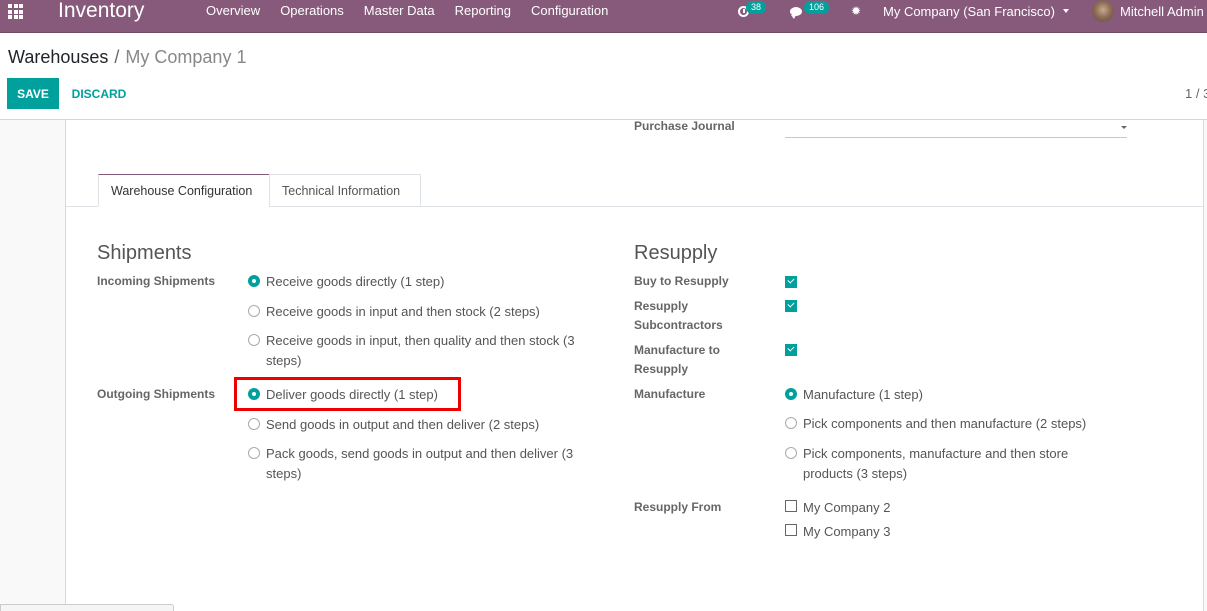  I want to click on manufacture-label: Manufacture, so click(670, 394).